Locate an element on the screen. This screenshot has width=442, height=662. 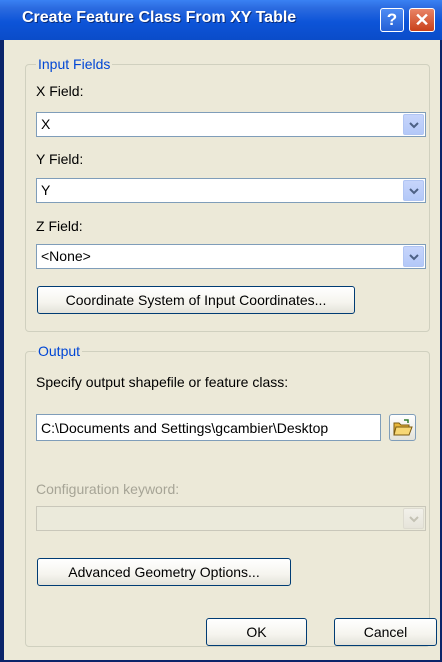
y-field-select: Y is located at coordinates (231, 190).